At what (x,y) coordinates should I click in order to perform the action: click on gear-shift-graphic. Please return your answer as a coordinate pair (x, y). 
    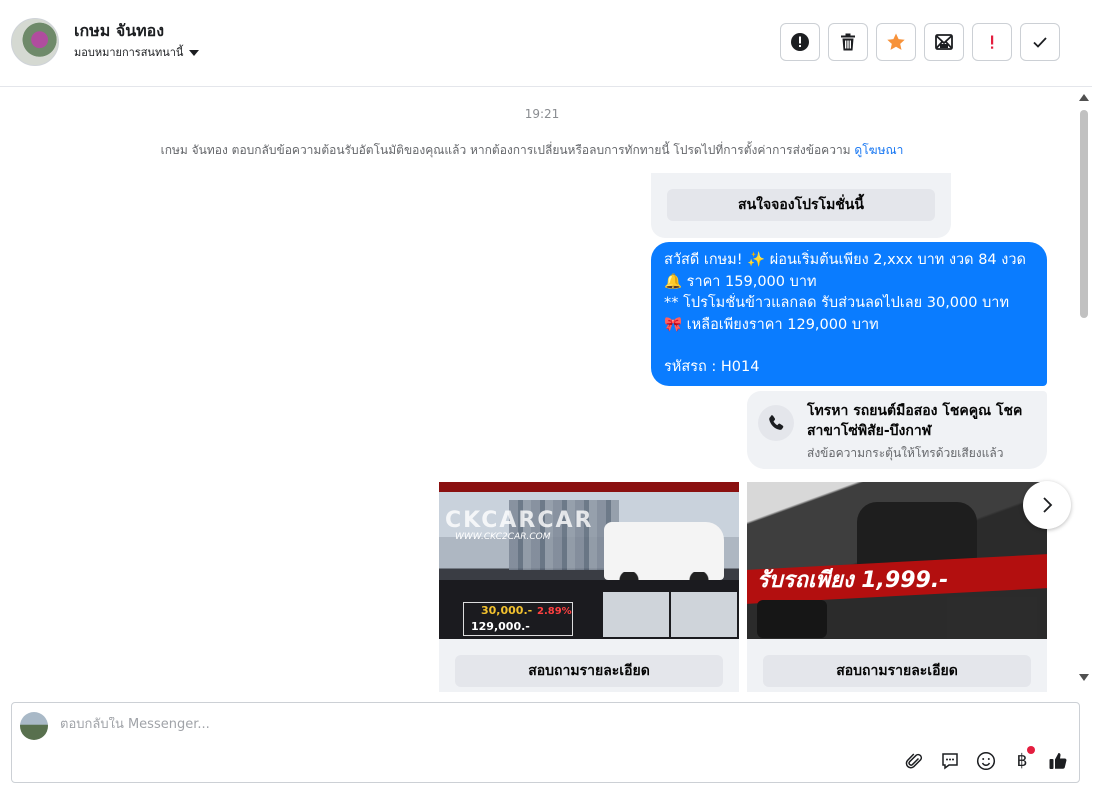
    Looking at the image, I should click on (992, 618).